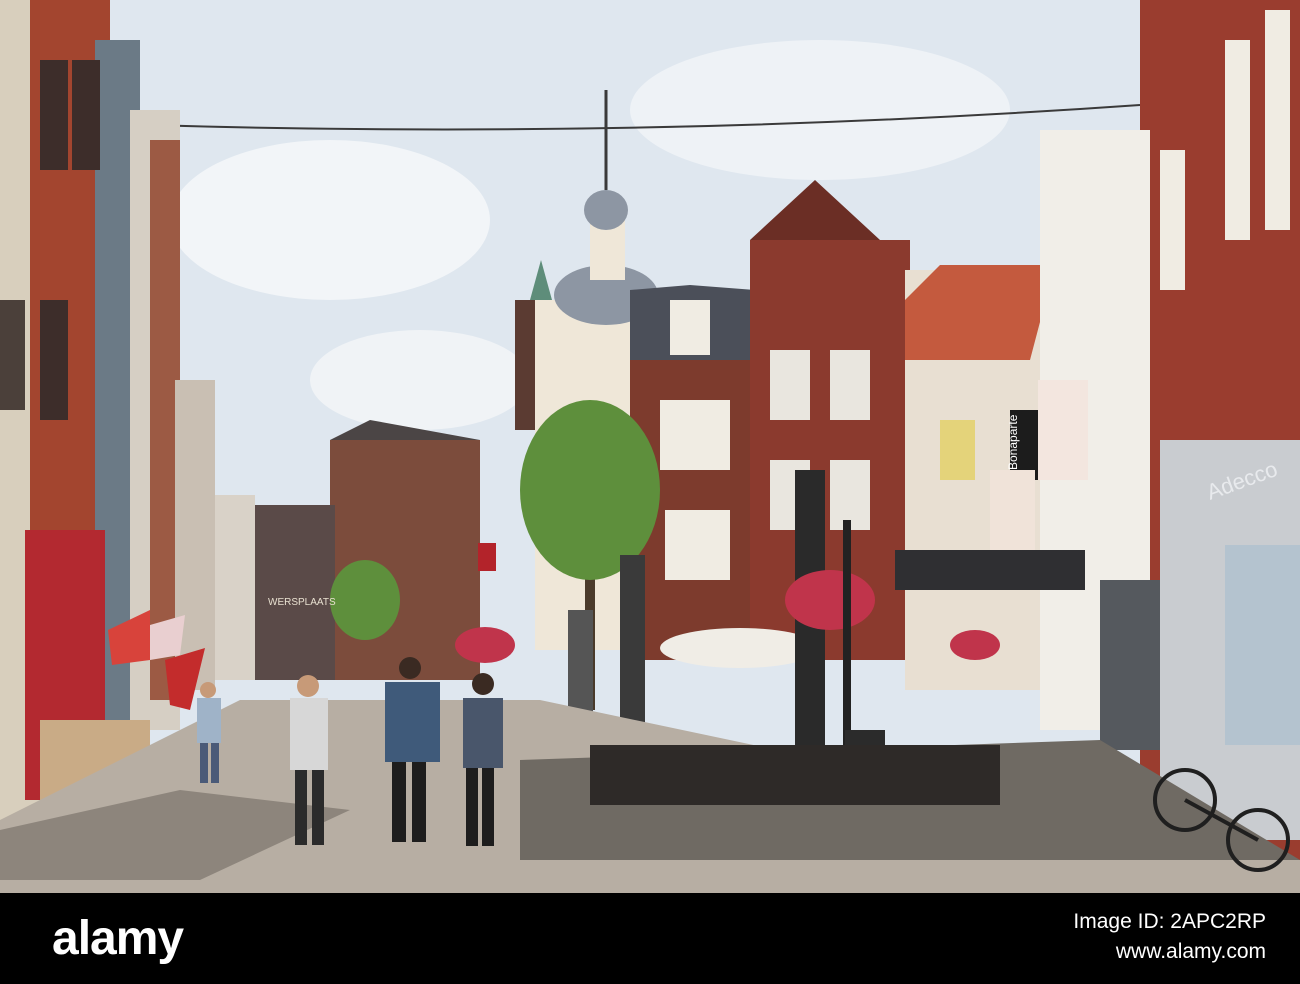 This screenshot has height=984, width=1300. I want to click on distant-tree, so click(365, 600).